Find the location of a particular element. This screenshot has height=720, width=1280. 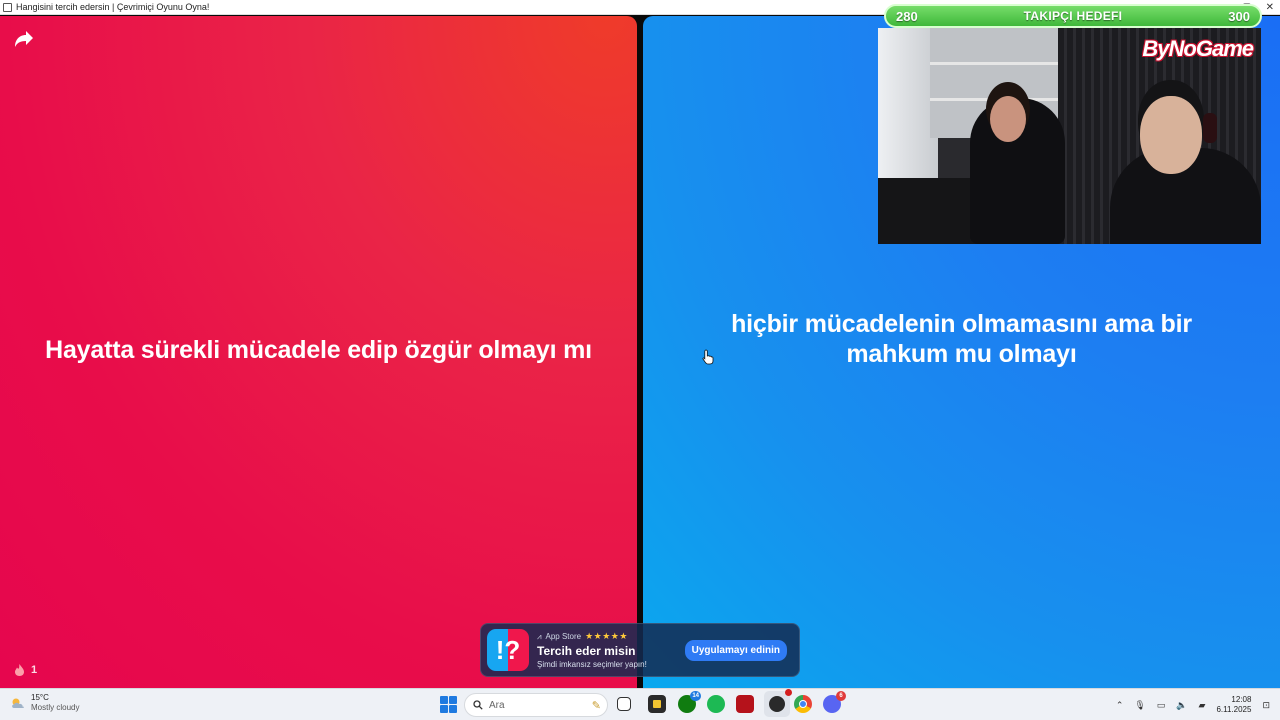

store-name: App Store is located at coordinates (563, 636).